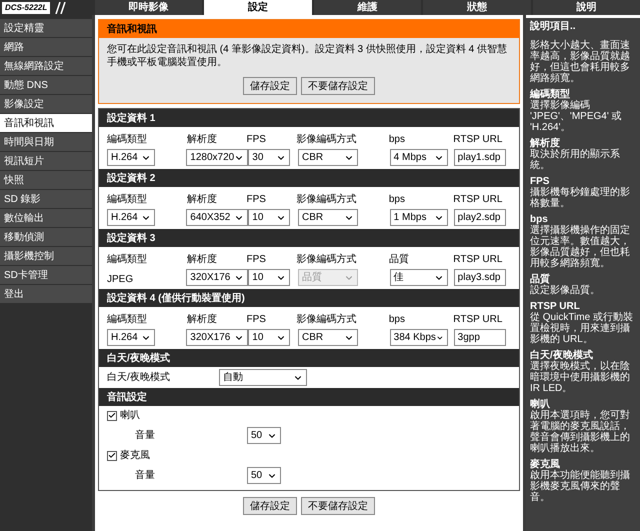  What do you see at coordinates (580, 247) in the screenshot?
I see `help-text: 選擇攝影機操作的固定位元速率。數值越大，影像品質越好，但也耗用較多網路頻寬。` at bounding box center [580, 247].